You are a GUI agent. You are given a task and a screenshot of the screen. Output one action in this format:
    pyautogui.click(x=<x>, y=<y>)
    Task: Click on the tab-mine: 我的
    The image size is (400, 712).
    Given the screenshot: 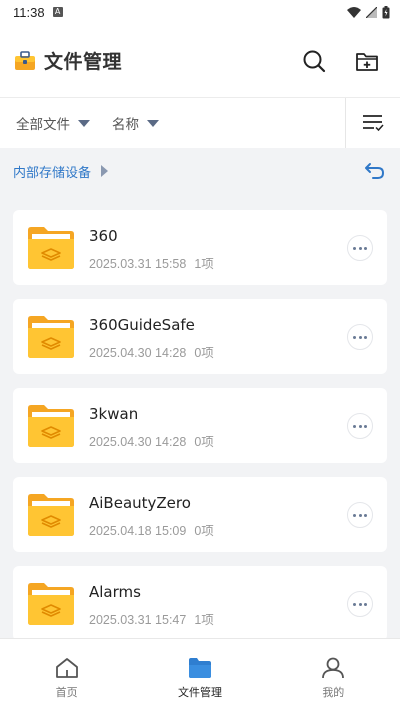 What is the action you would take?
    pyautogui.click(x=333, y=675)
    